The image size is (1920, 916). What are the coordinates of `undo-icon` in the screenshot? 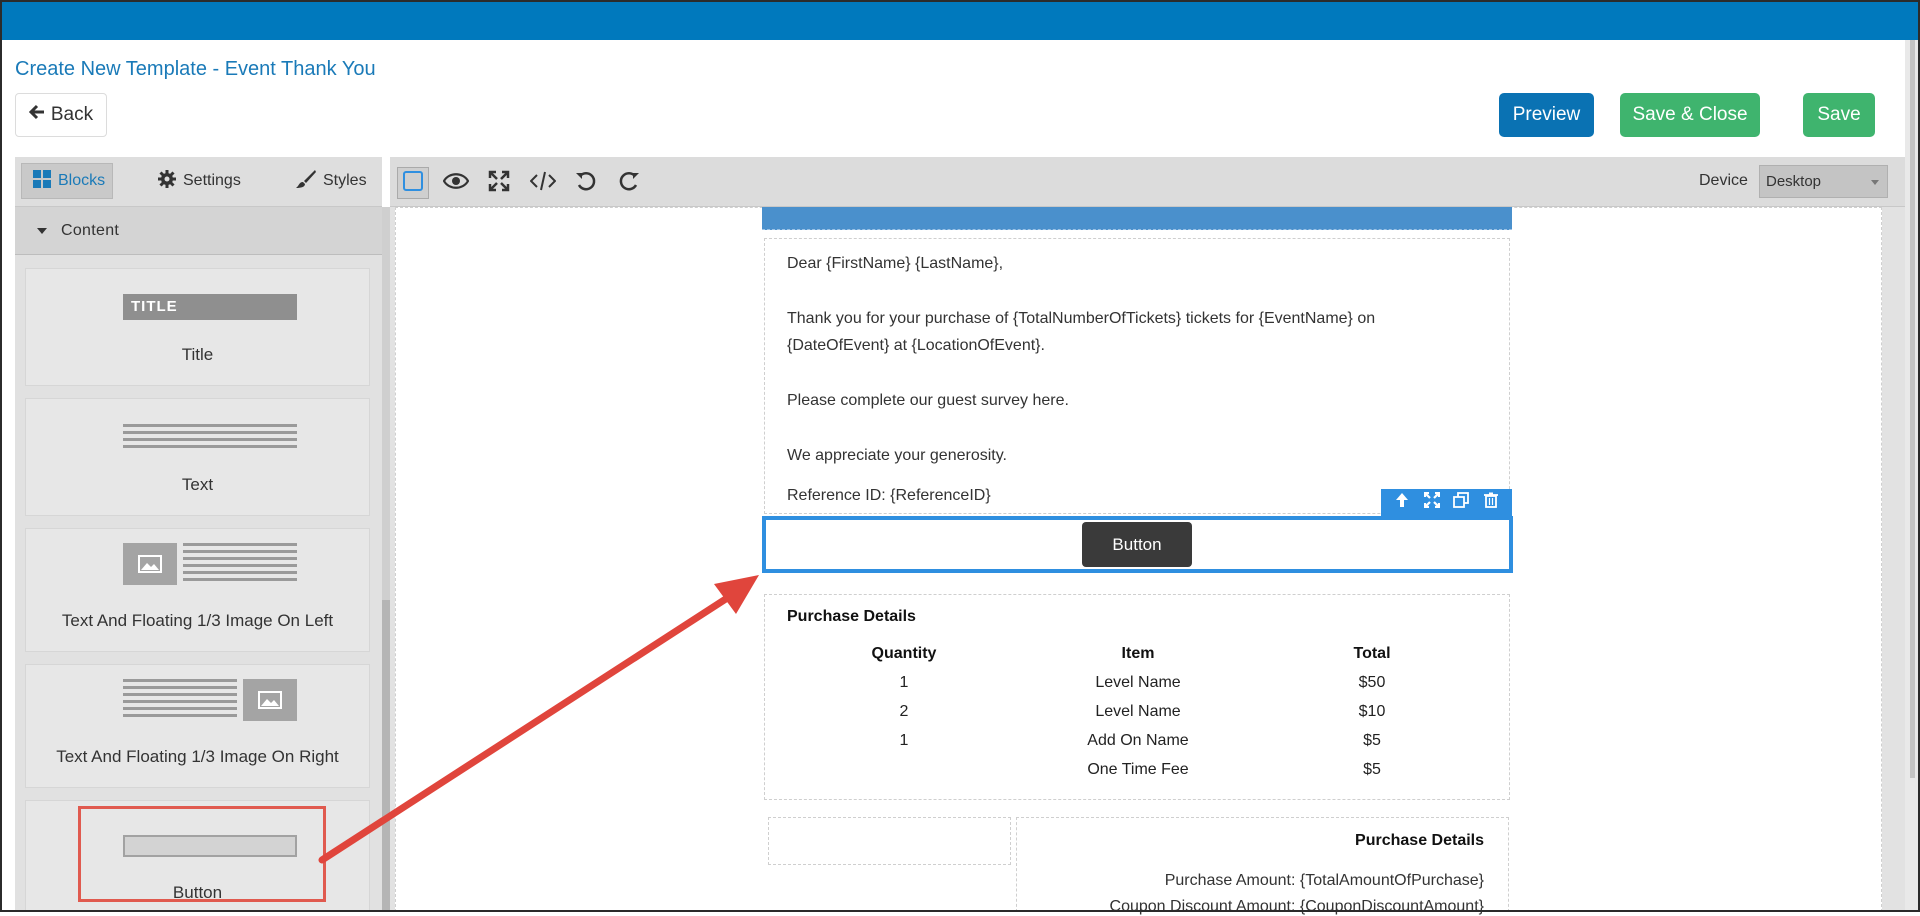 It's located at (586, 183).